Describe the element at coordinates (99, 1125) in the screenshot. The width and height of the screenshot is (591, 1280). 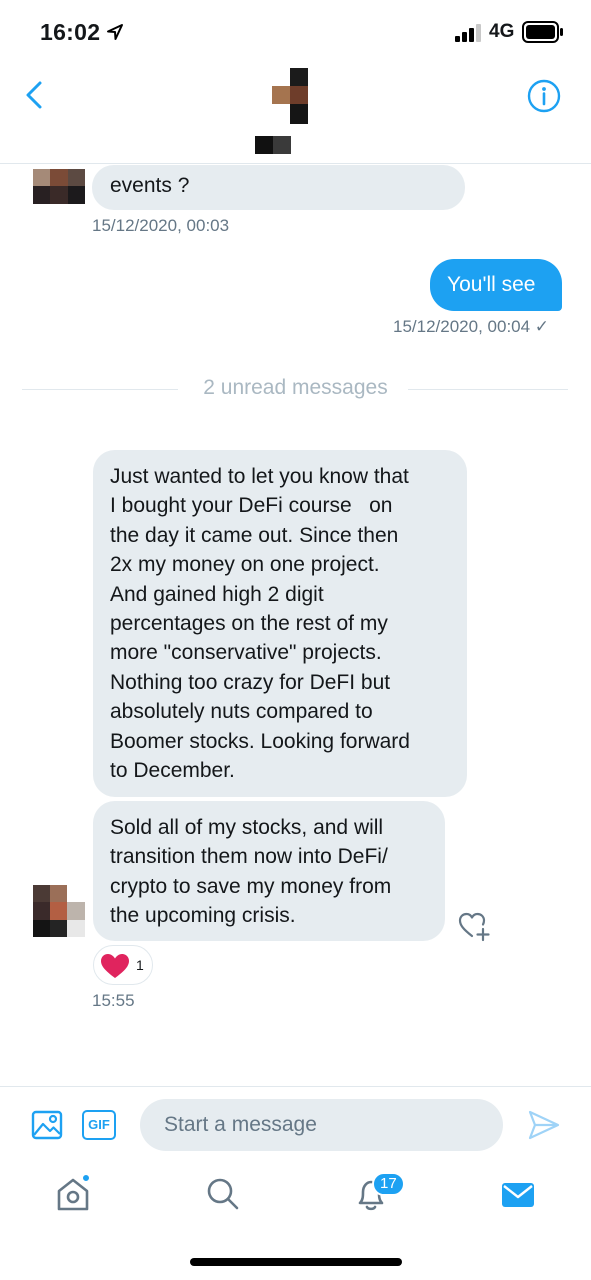
I see `gif-button: GIF` at that location.